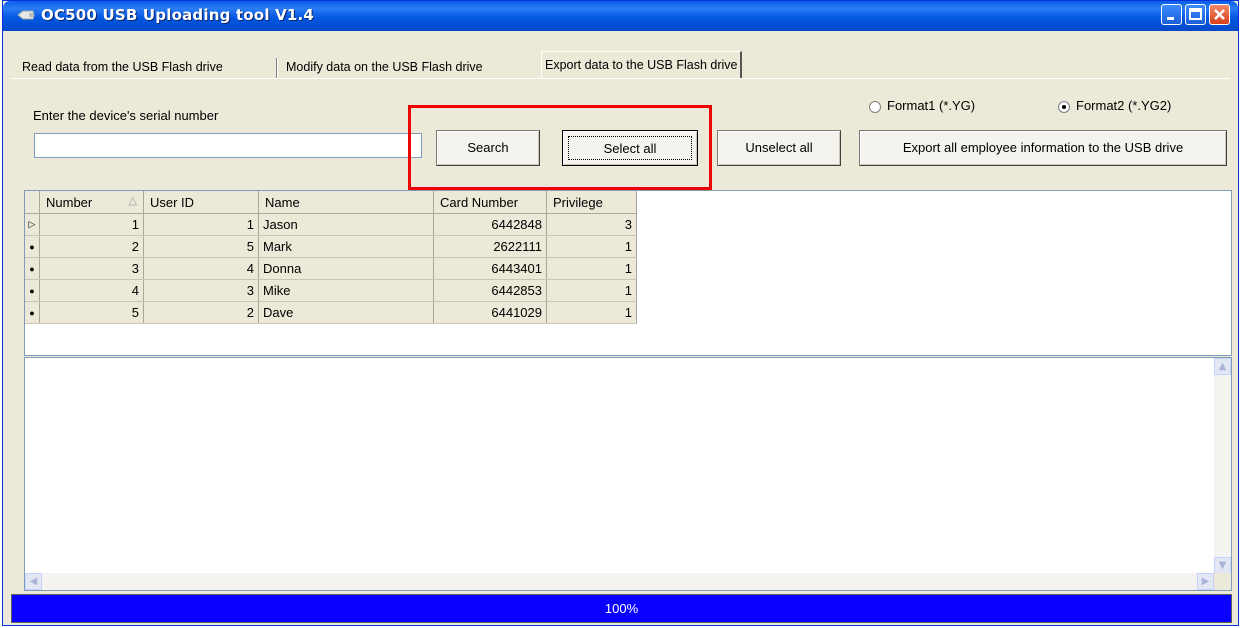  I want to click on progress-bar: 100%, so click(621, 608).